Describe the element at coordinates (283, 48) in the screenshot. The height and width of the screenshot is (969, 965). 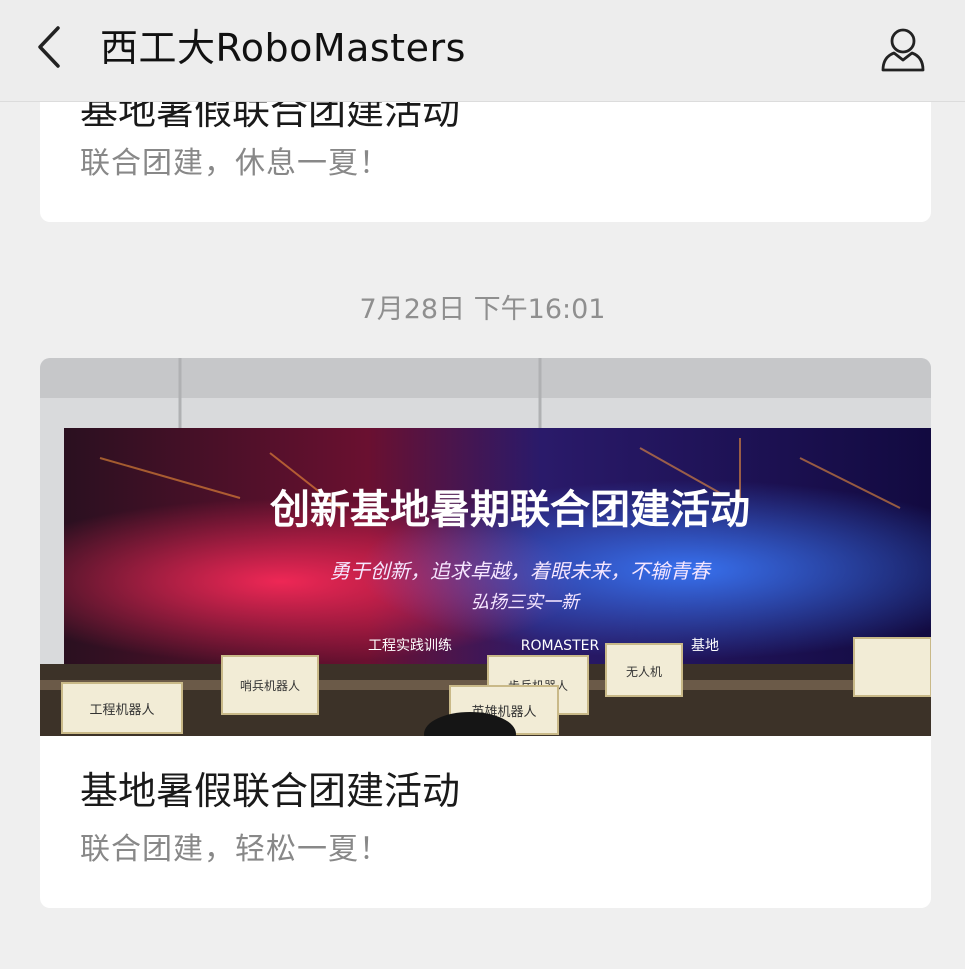
I see `account-name: 西工大RoboMasters` at that location.